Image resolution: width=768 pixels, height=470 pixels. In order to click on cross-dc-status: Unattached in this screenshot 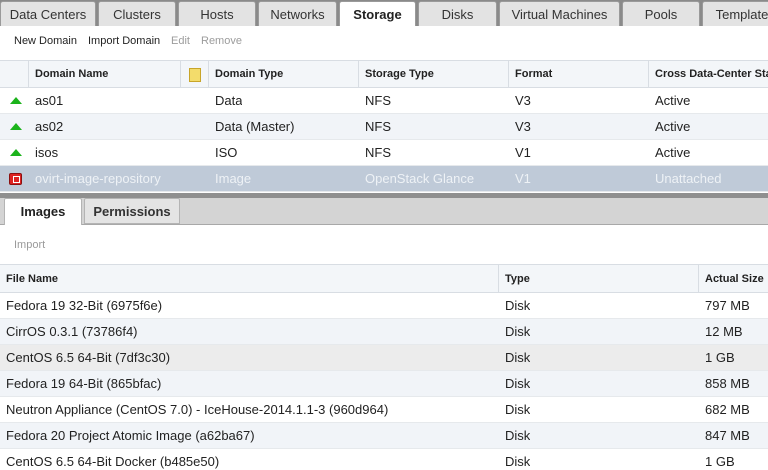, I will do `click(688, 178)`.